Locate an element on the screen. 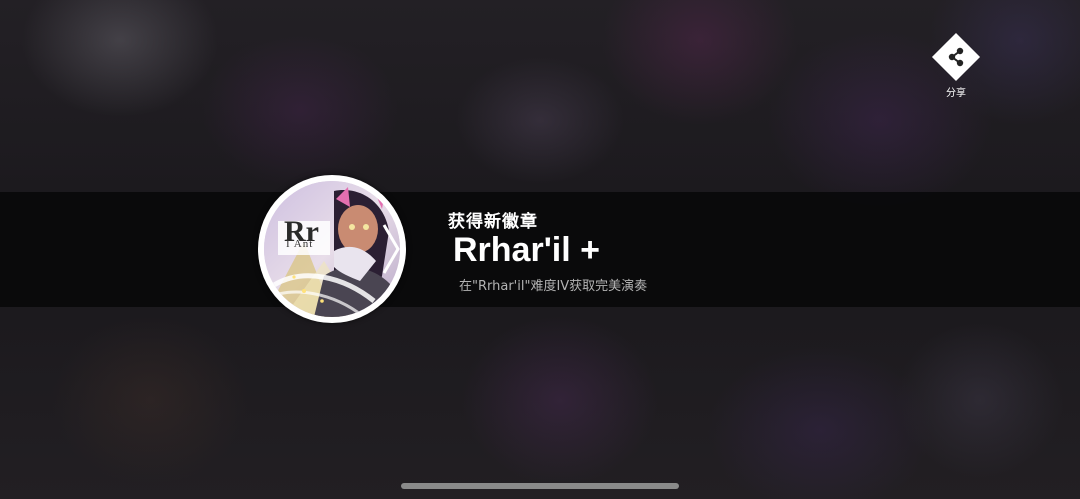 The image size is (1080, 499). home-indicator is located at coordinates (540, 486).